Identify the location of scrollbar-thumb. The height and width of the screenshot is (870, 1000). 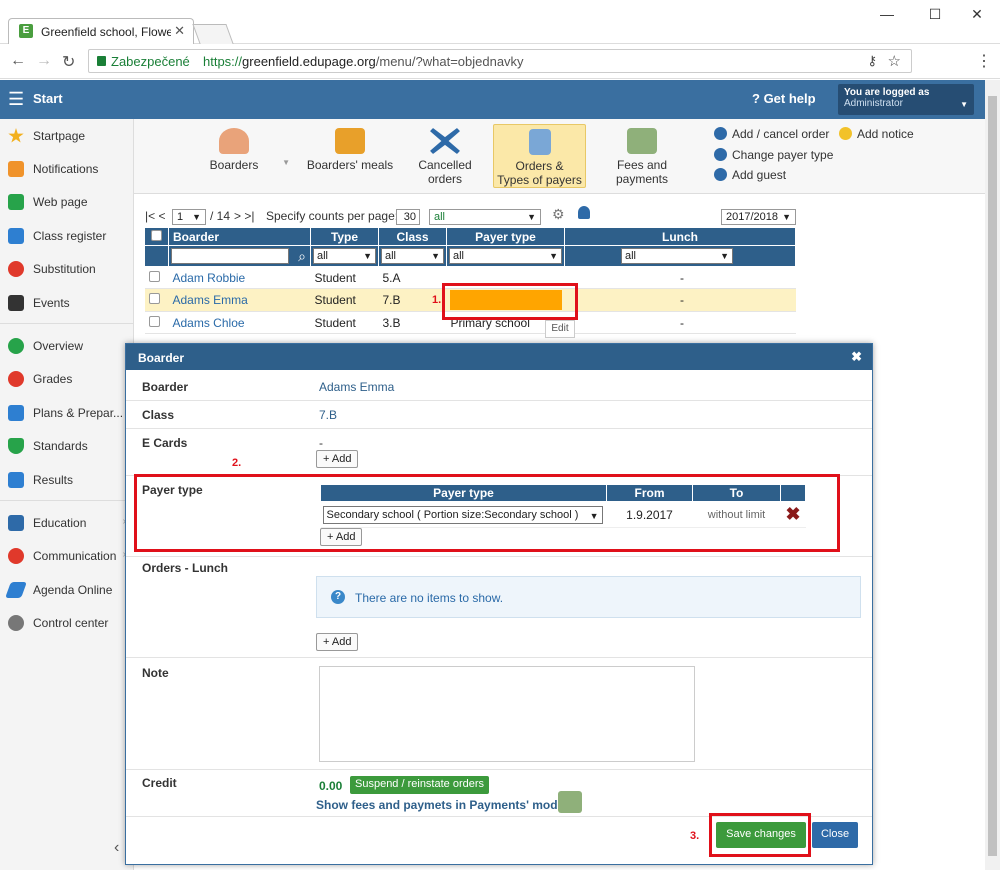
(992, 476).